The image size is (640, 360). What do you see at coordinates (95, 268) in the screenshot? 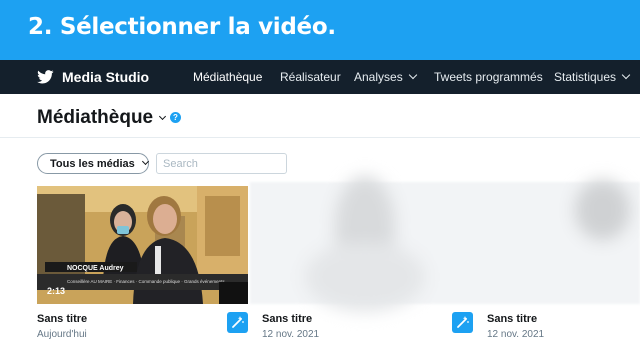
I see `svg-text: NOCQUE Audrey` at bounding box center [95, 268].